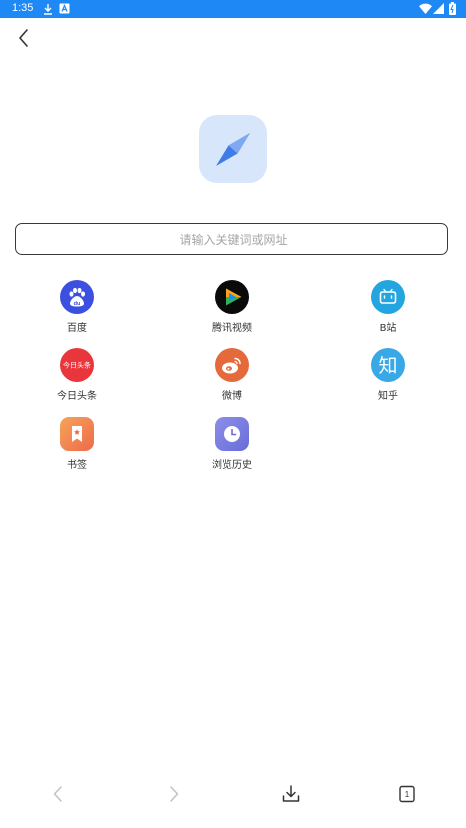 This screenshot has height=828, width=466. I want to click on battery-icon, so click(452, 10).